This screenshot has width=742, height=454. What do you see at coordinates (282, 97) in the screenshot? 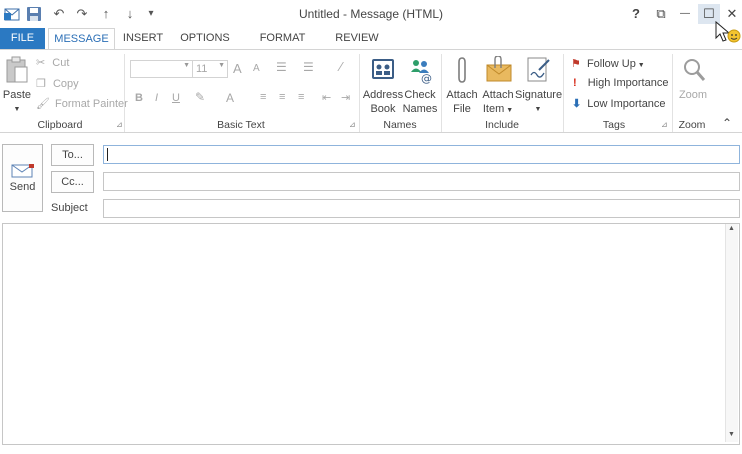
I see `align-center-icon: ≡` at bounding box center [282, 97].